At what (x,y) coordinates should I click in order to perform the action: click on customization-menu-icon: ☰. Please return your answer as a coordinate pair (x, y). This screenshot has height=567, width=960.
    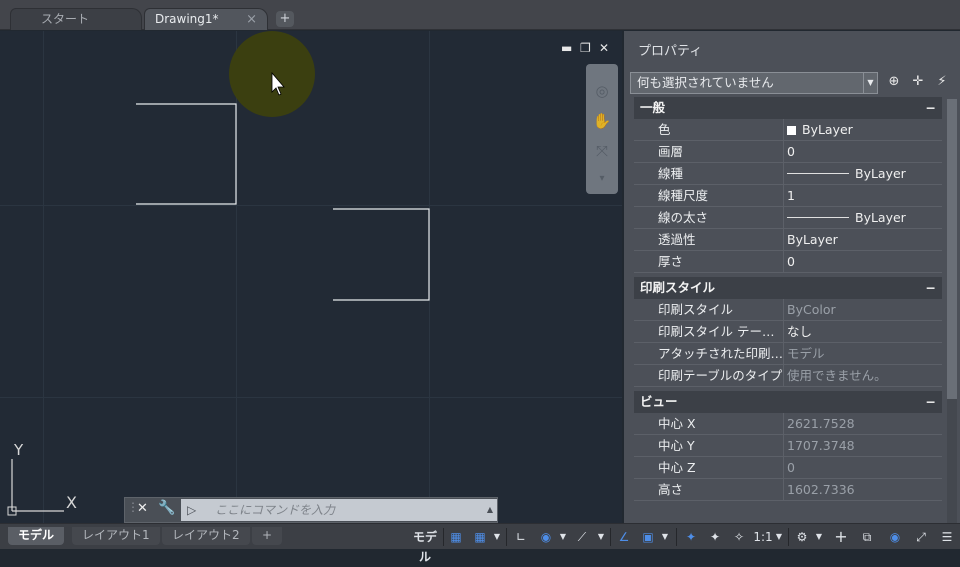
    Looking at the image, I should click on (947, 537).